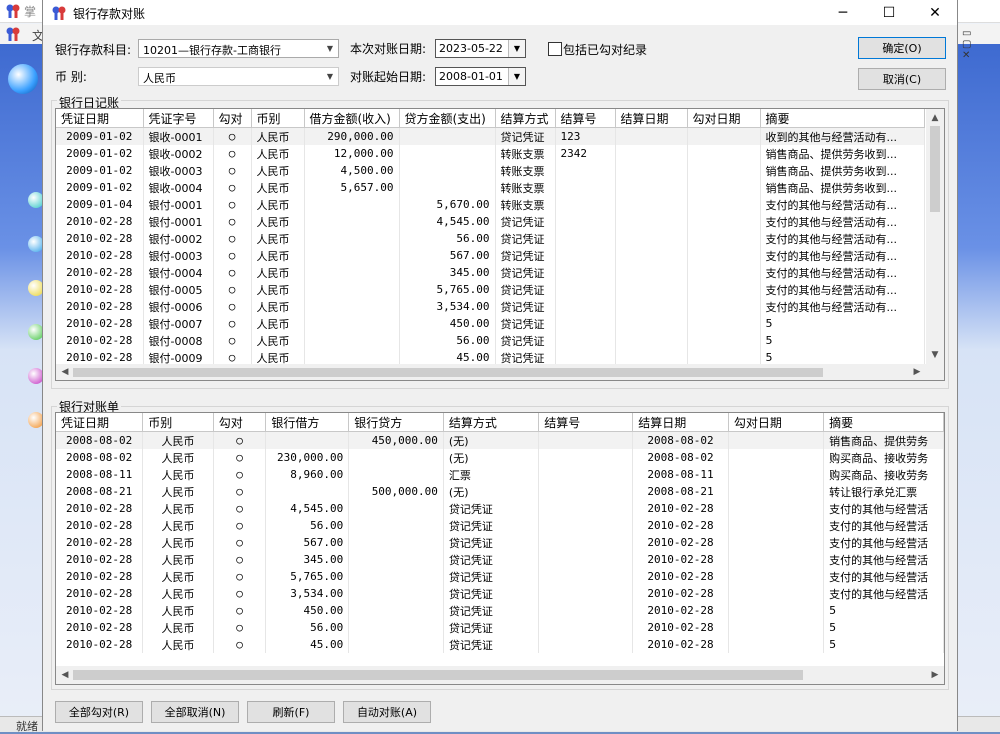  What do you see at coordinates (842, 118) in the screenshot?
I see `journal-column-header: 摘要` at bounding box center [842, 118].